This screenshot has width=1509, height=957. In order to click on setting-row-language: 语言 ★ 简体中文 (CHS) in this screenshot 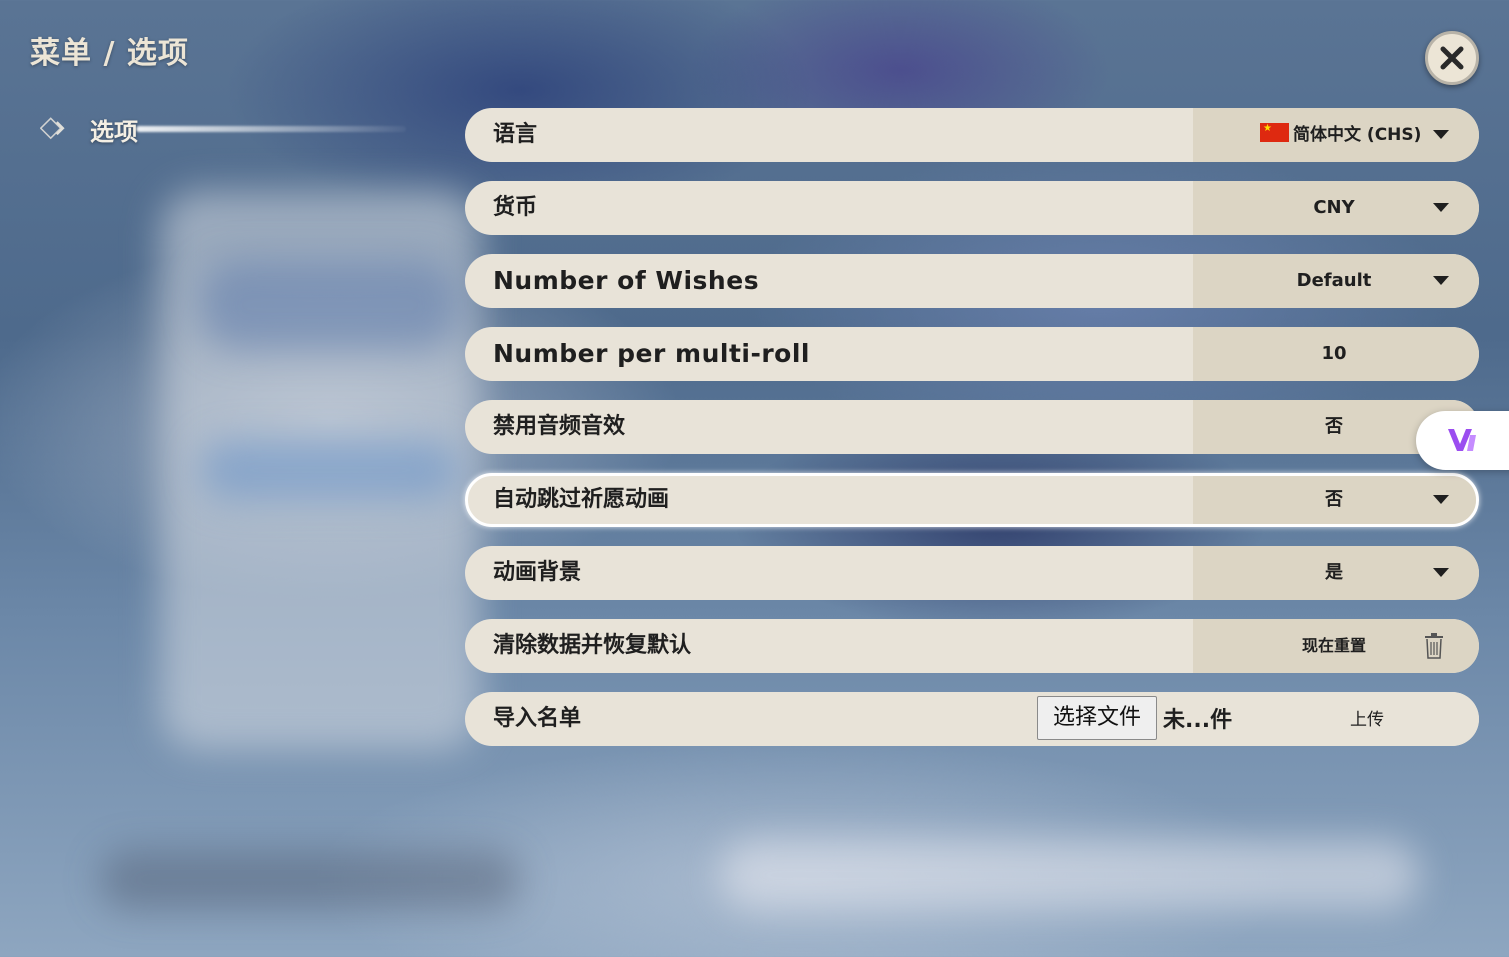, I will do `click(972, 135)`.